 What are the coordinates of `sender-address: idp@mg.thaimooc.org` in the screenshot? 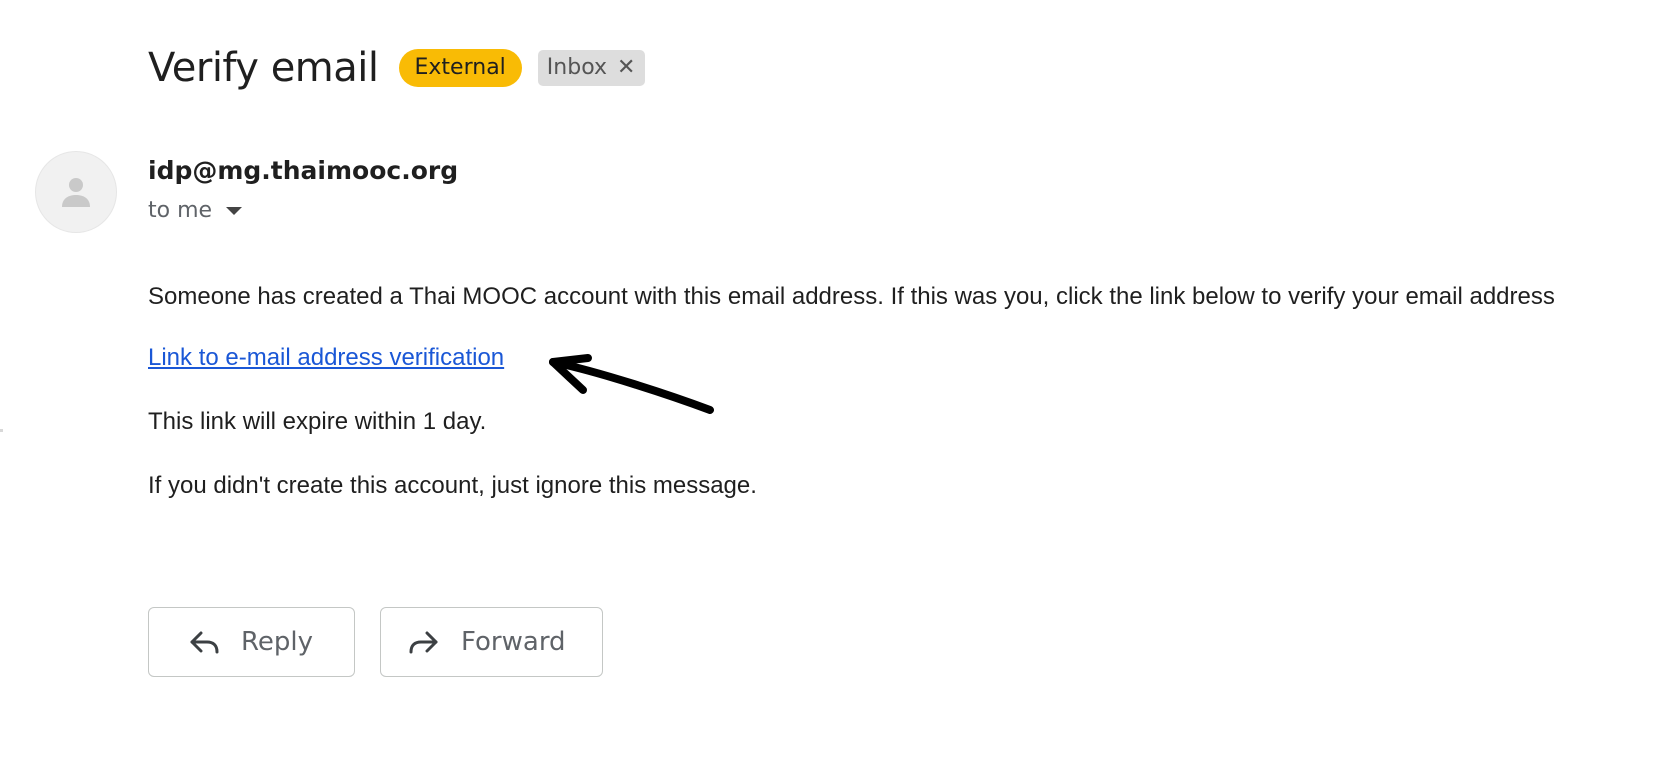 It's located at (303, 170).